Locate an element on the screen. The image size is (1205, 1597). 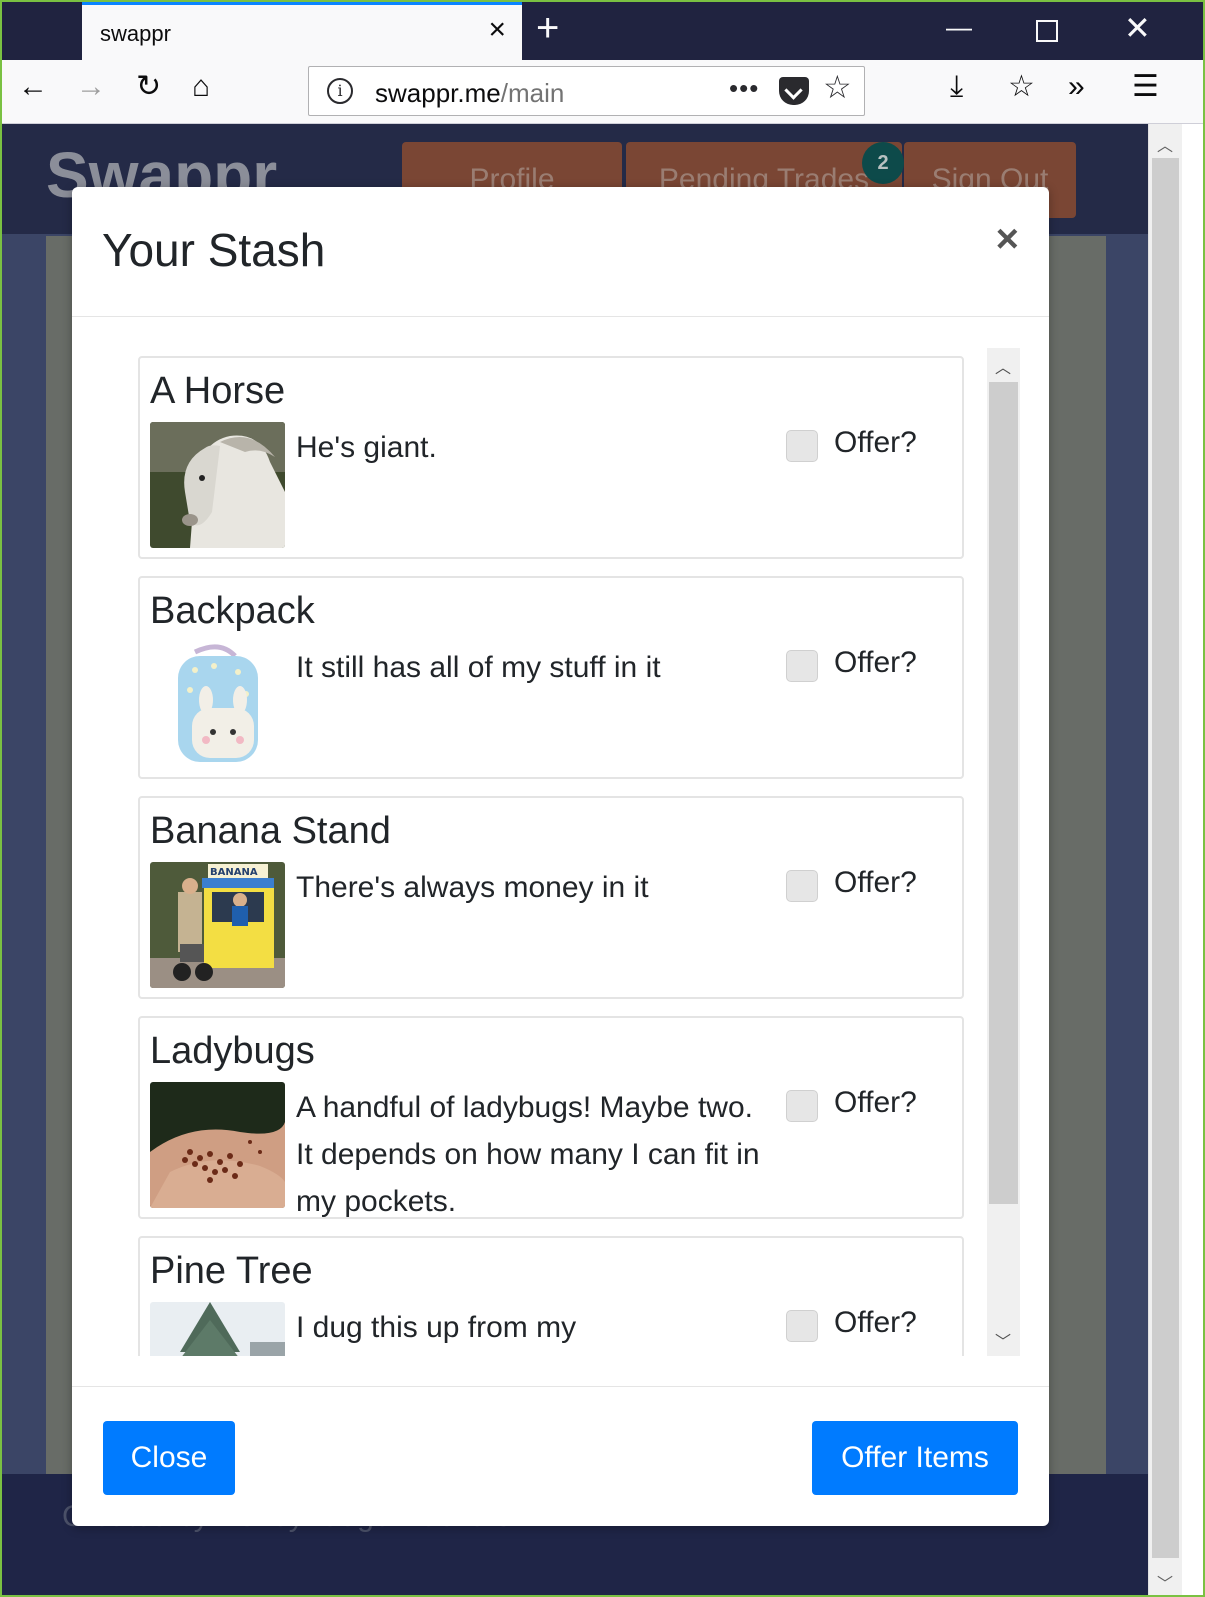
tab-title: swappr is located at coordinates (135, 33).